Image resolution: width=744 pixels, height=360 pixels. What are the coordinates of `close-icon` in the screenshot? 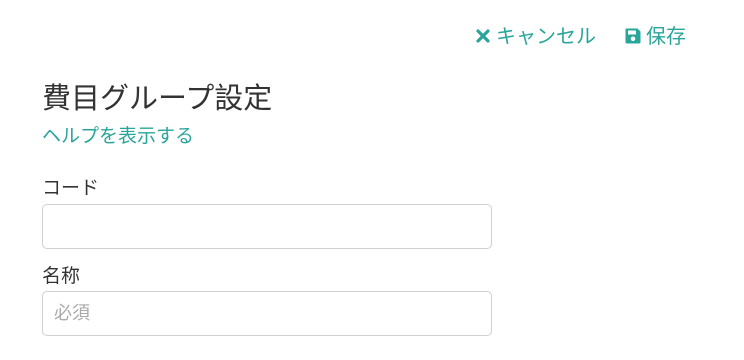 It's located at (483, 36).